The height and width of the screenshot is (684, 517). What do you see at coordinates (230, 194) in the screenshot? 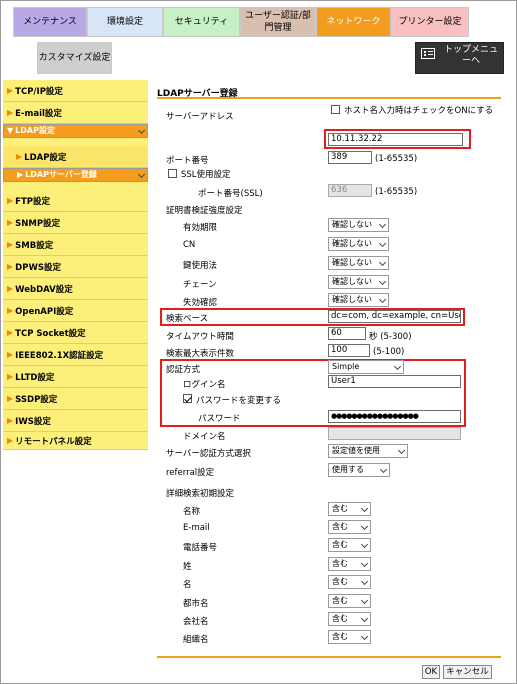
I see `ssl-port-label: ポート番号(SSL)` at bounding box center [230, 194].